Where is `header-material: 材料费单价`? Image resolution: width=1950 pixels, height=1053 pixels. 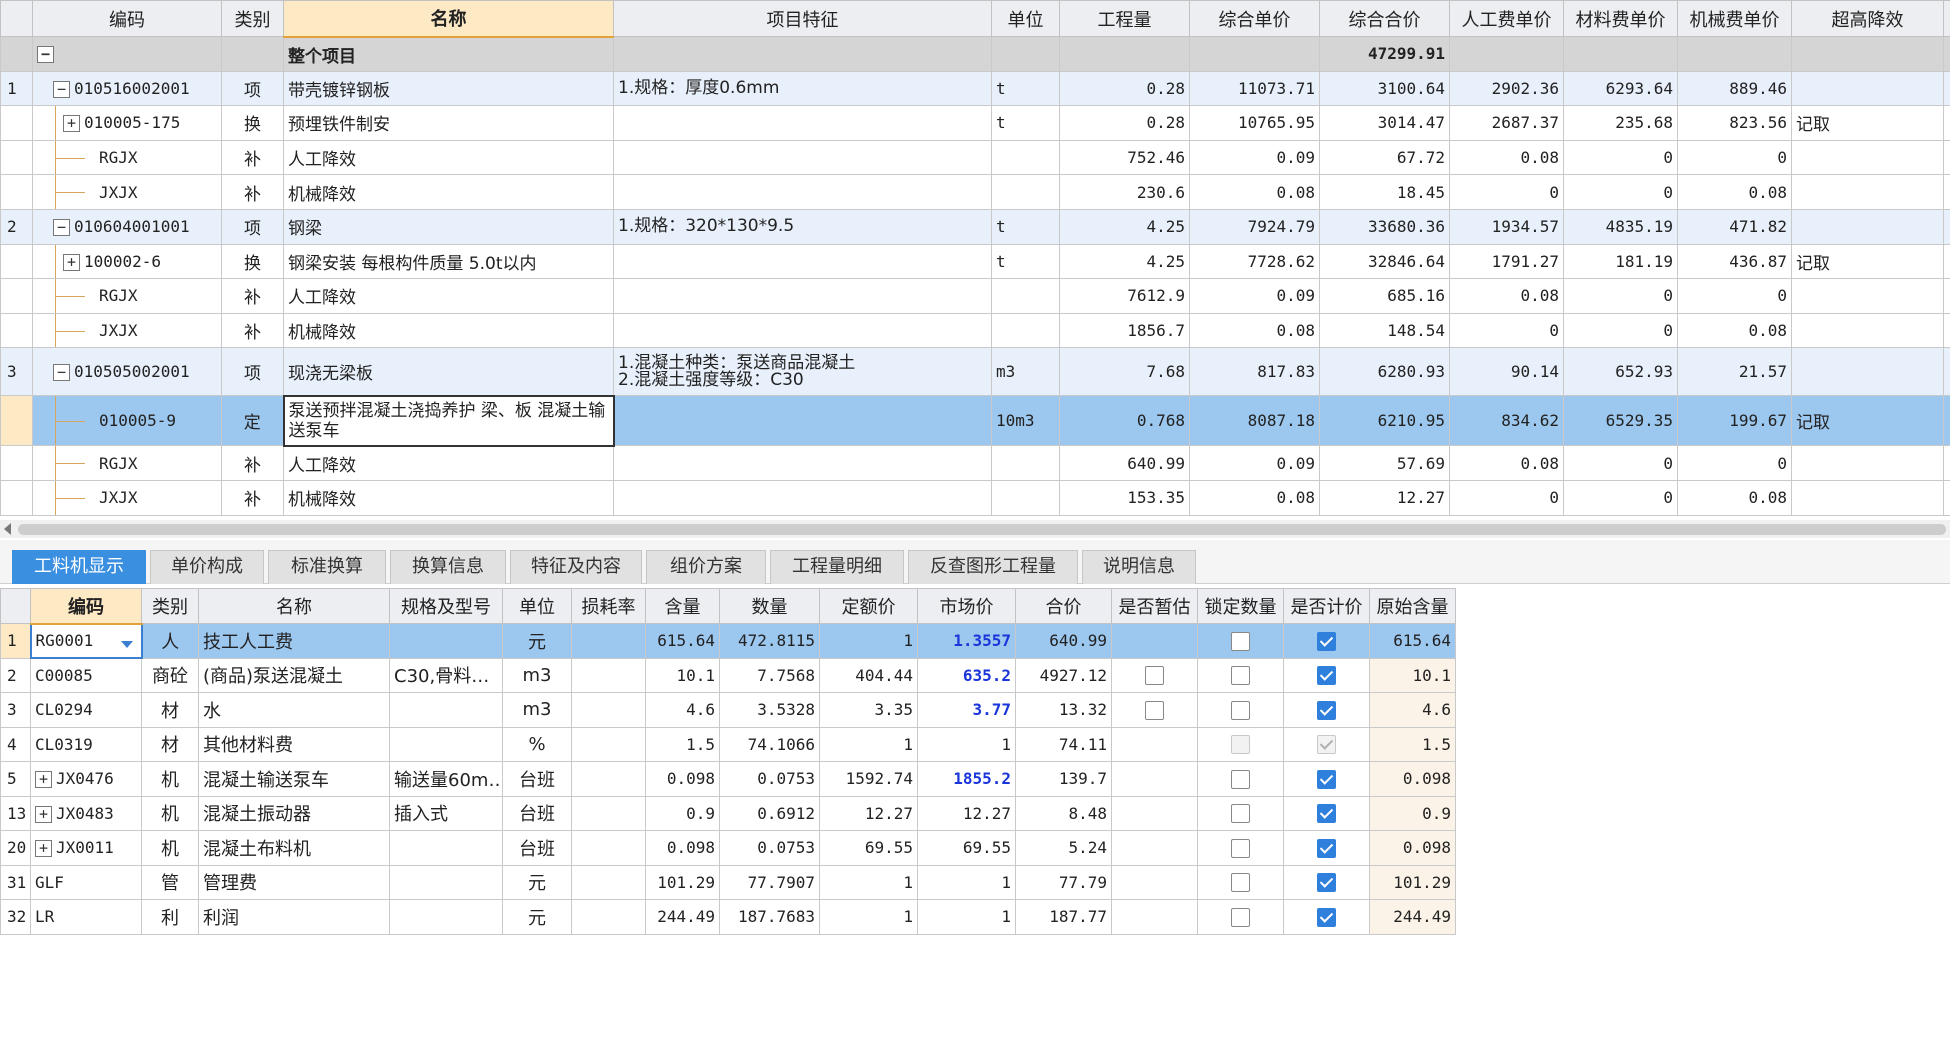 header-material: 材料费单价 is located at coordinates (1620, 18).